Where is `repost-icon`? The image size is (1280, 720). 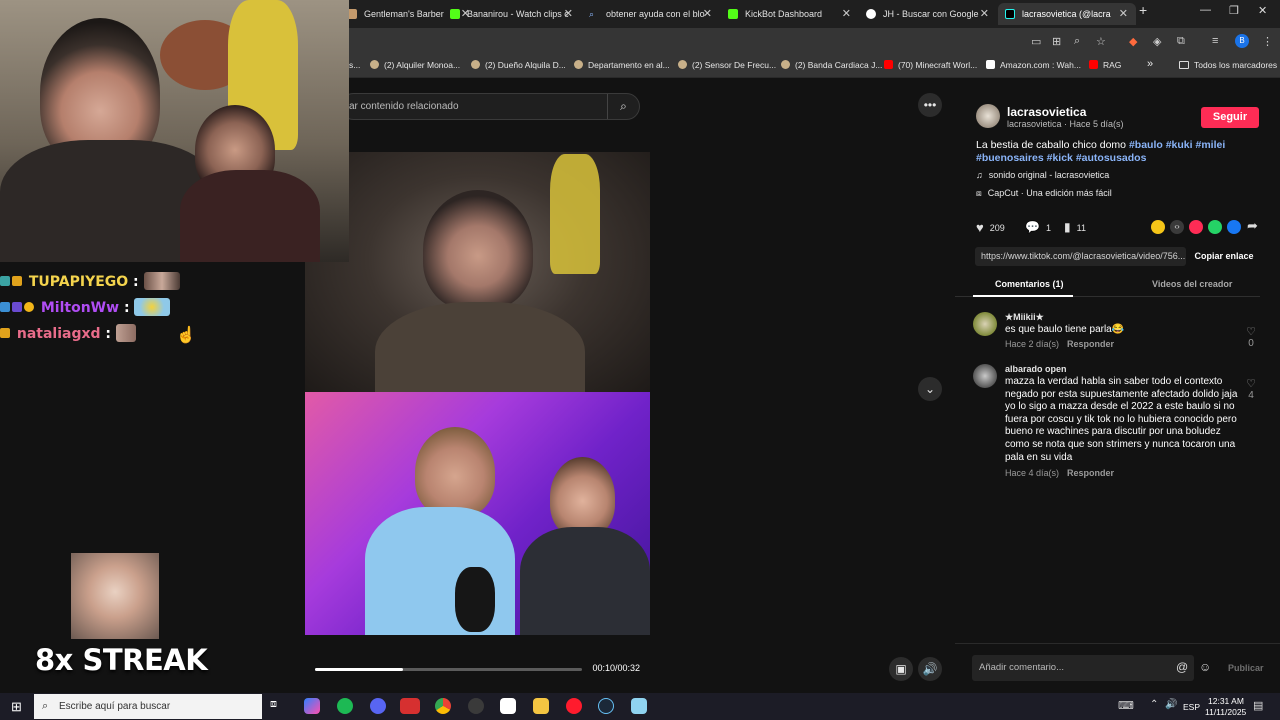
repost-icon is located at coordinates (1196, 227).